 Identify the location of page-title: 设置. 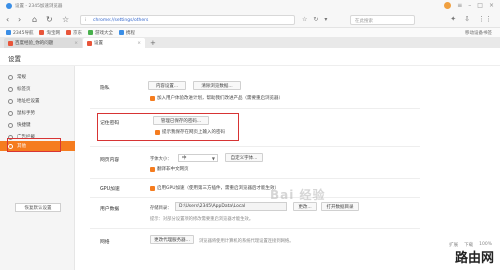
(14, 59).